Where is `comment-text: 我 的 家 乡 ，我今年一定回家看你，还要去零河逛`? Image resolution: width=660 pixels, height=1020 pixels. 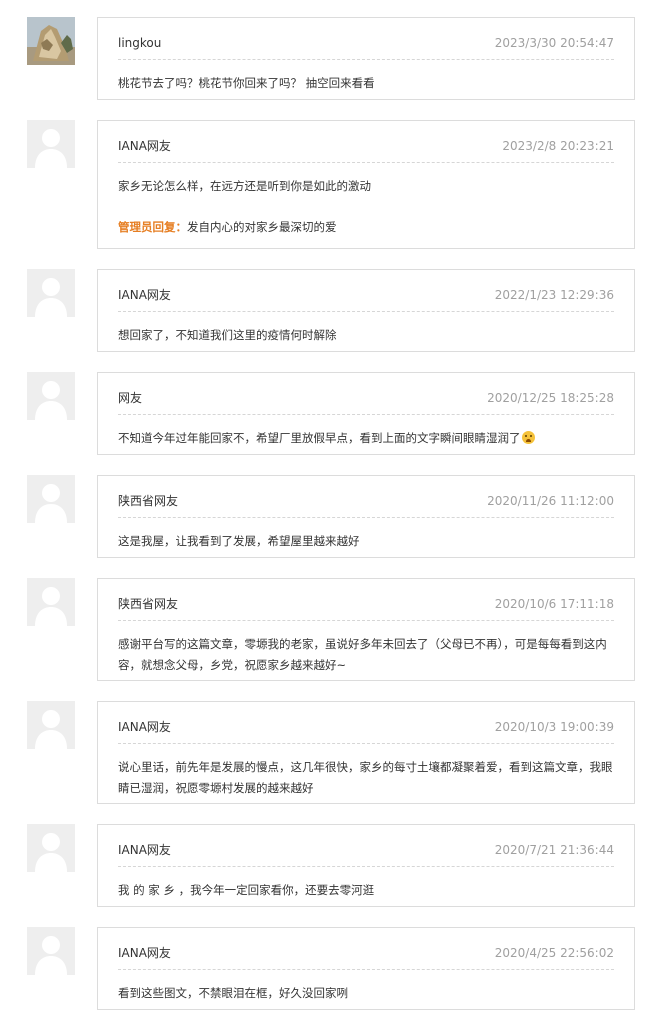 comment-text: 我 的 家 乡 ，我今年一定回家看你，还要去零河逛 is located at coordinates (246, 890).